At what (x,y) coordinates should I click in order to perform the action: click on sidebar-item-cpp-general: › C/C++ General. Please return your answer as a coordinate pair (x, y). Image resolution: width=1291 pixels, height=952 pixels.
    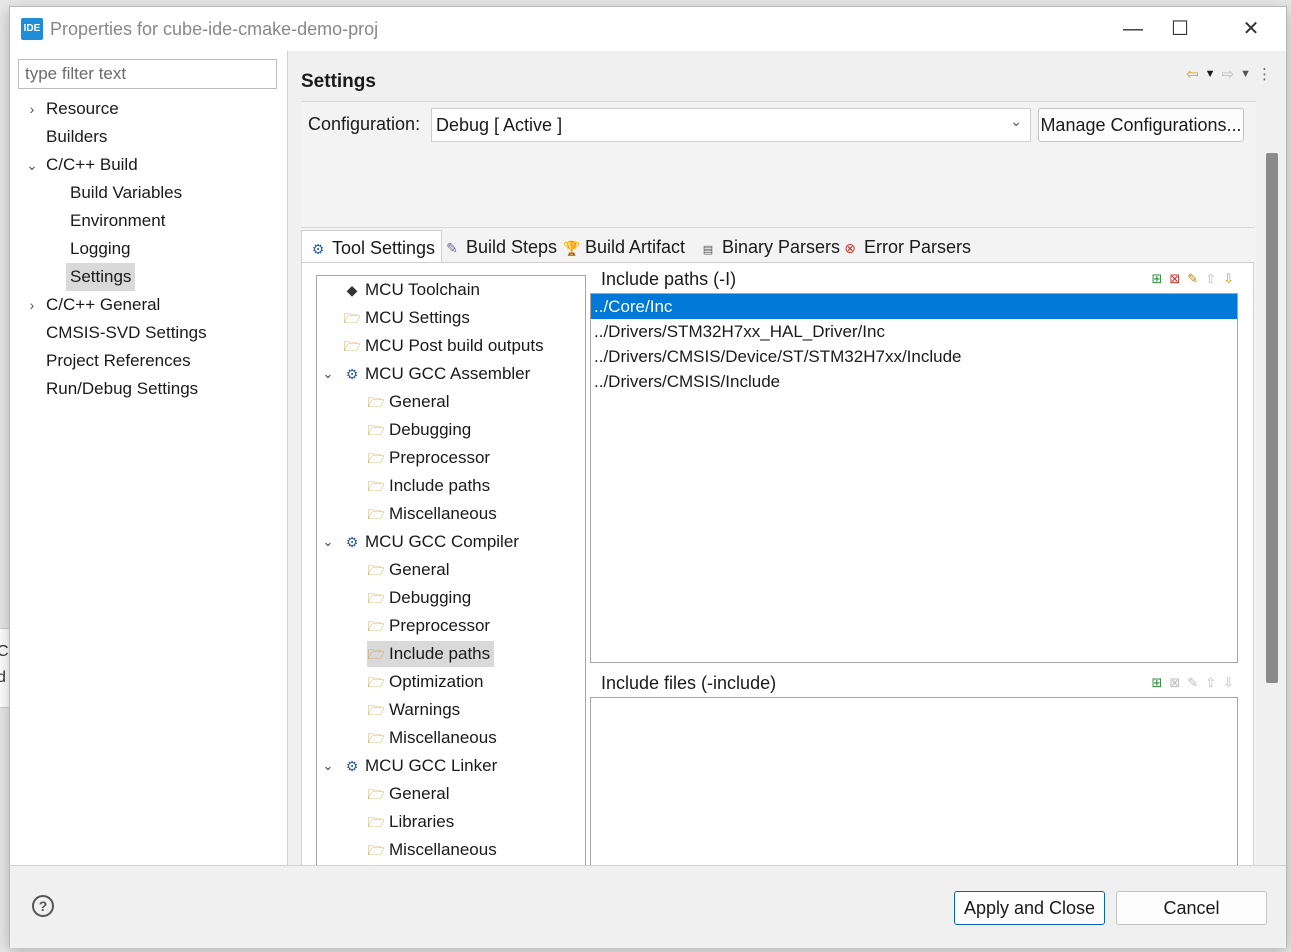
    Looking at the image, I should click on (95, 305).